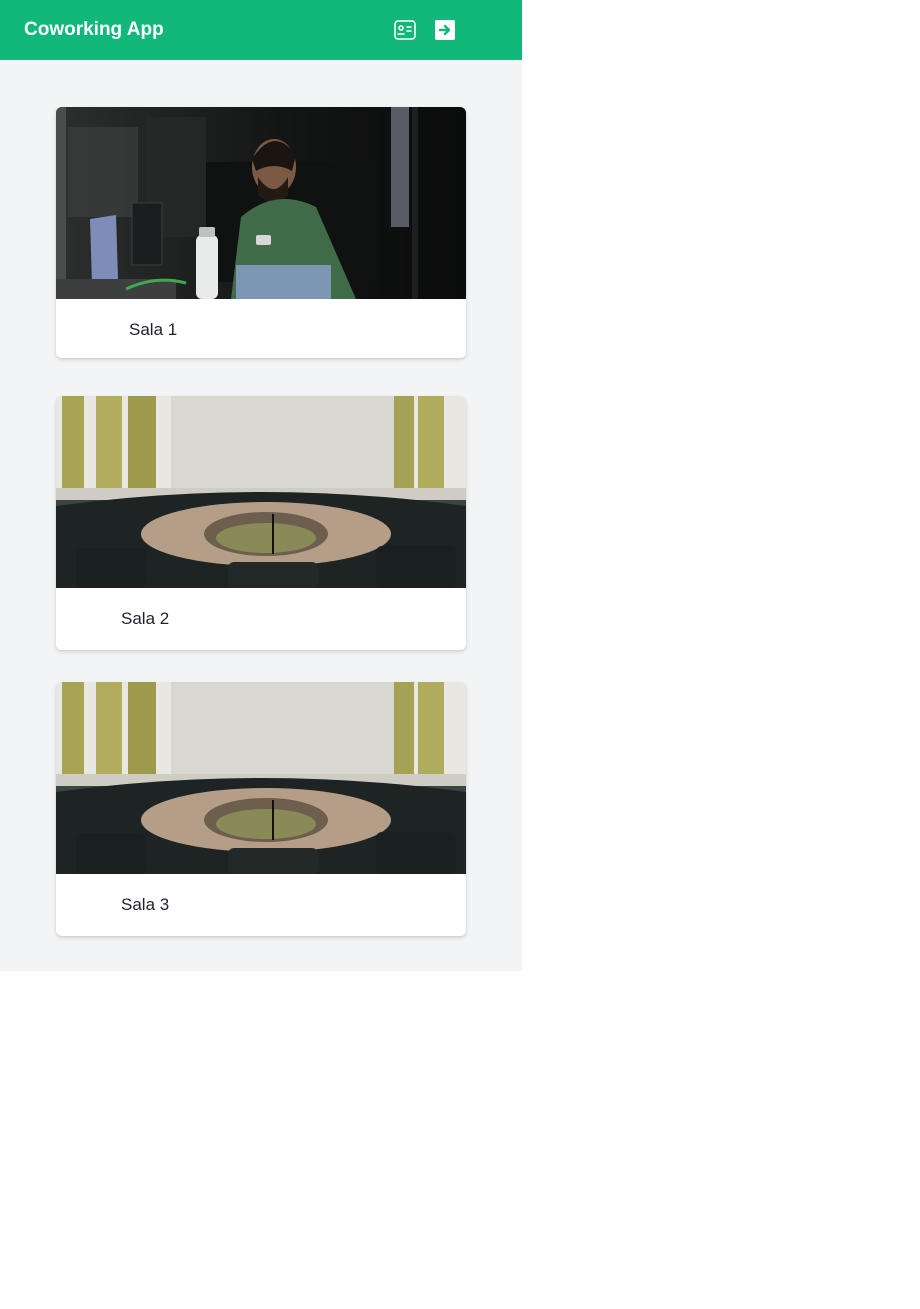 The image size is (920, 1309). I want to click on room-card-3: Sala 3, so click(261, 809).